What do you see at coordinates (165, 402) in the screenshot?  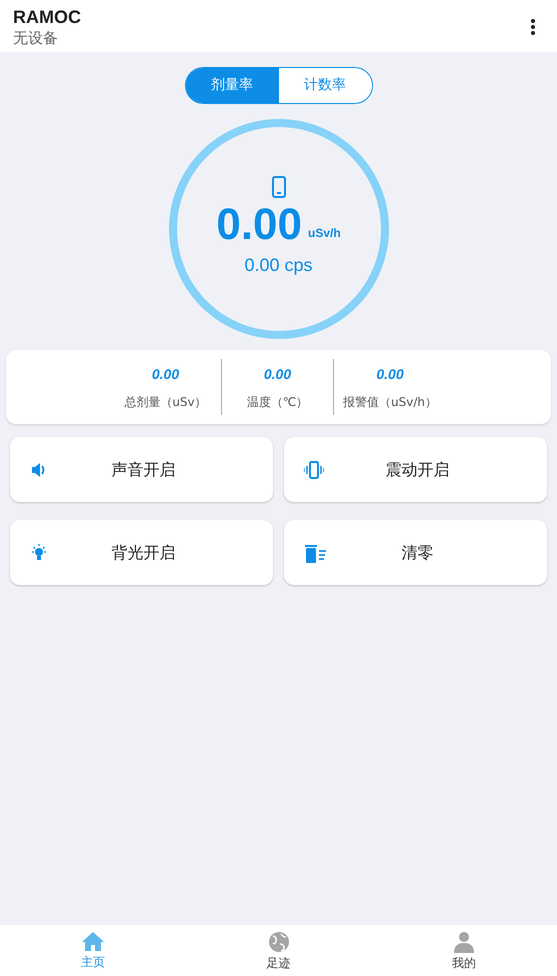 I see `stat-label: 总剂量（uSv）` at bounding box center [165, 402].